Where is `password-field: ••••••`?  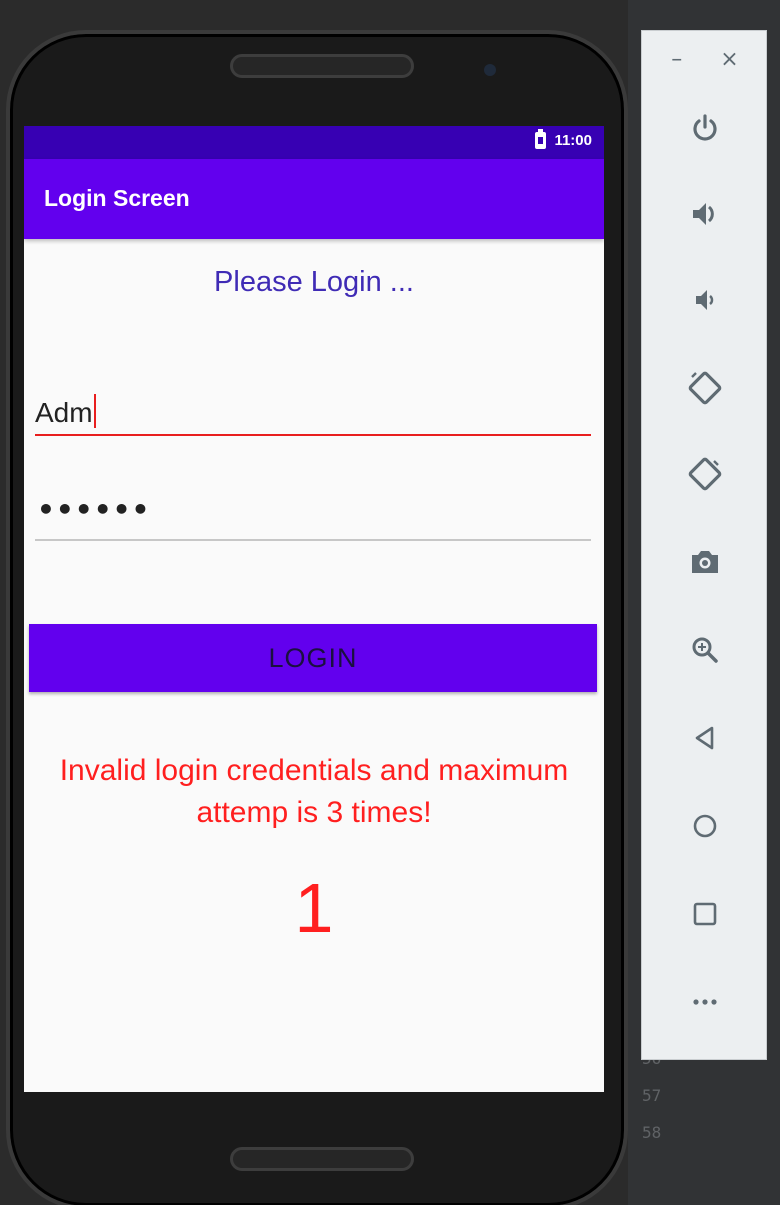 password-field: •••••• is located at coordinates (313, 516).